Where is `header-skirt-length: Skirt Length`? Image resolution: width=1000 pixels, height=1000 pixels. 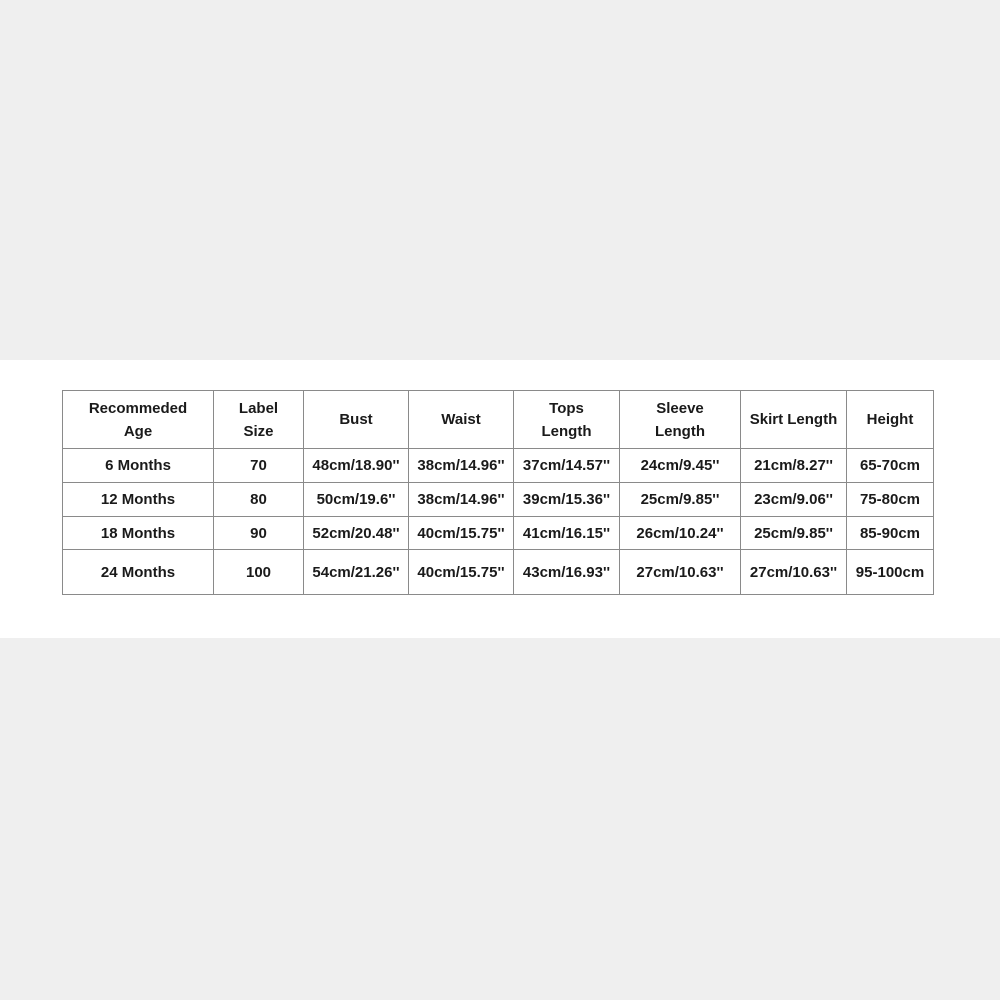 header-skirt-length: Skirt Length is located at coordinates (793, 419).